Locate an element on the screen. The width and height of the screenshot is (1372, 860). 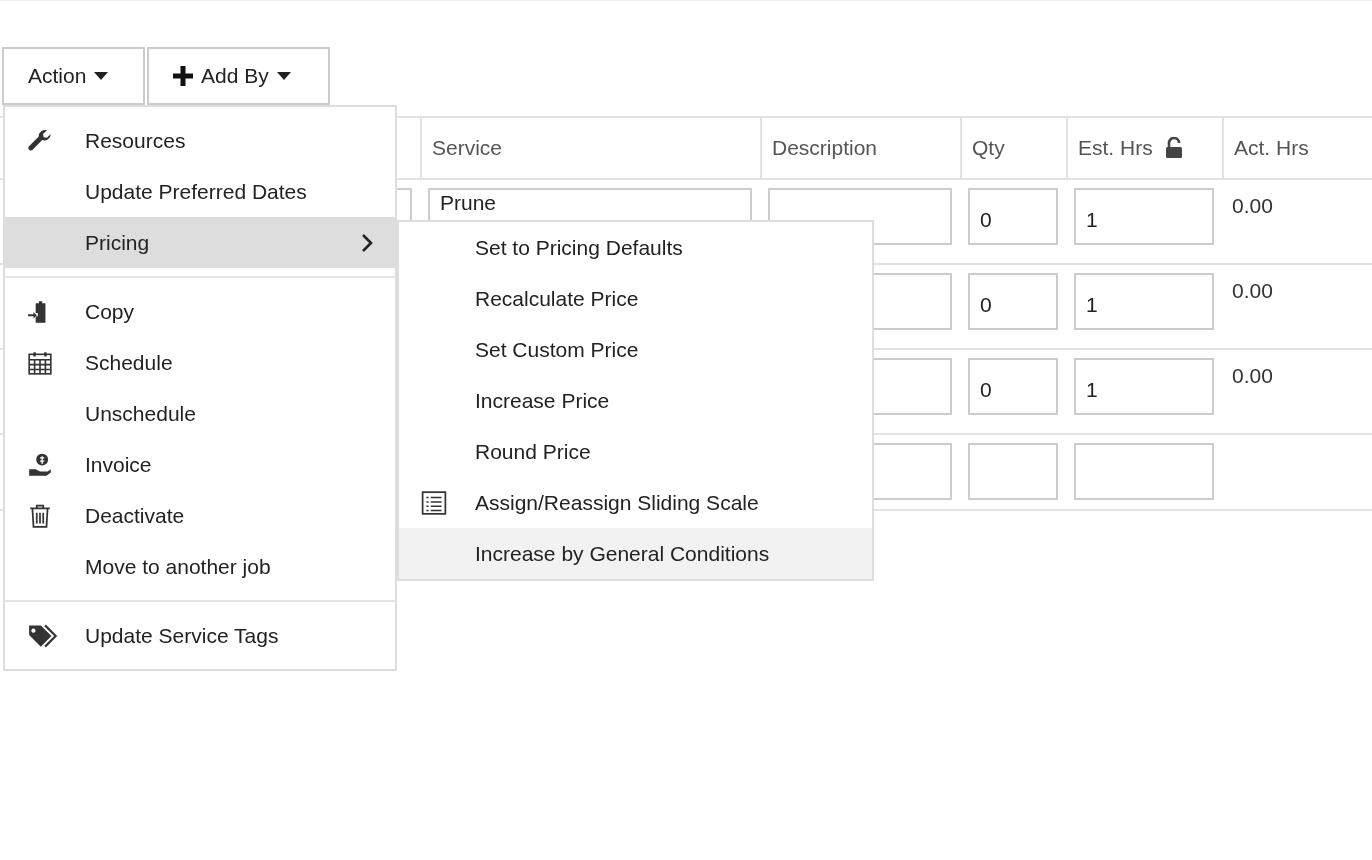
column-header-label: Description is located at coordinates (825, 148).